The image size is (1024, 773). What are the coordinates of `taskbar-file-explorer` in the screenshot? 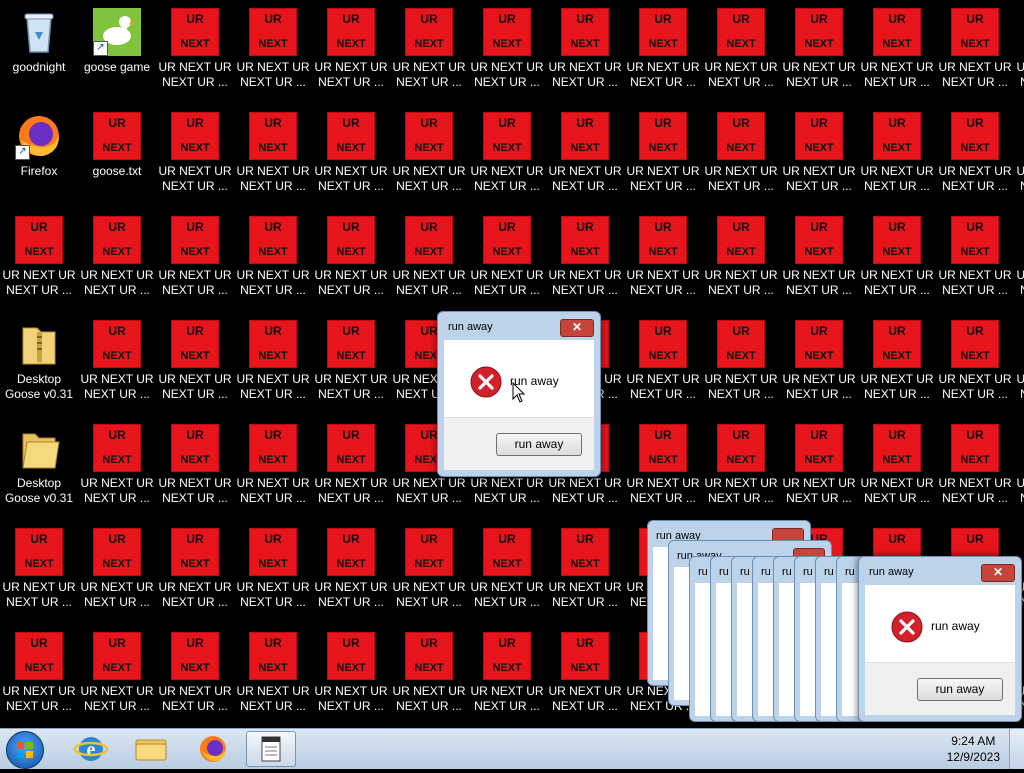 It's located at (151, 749).